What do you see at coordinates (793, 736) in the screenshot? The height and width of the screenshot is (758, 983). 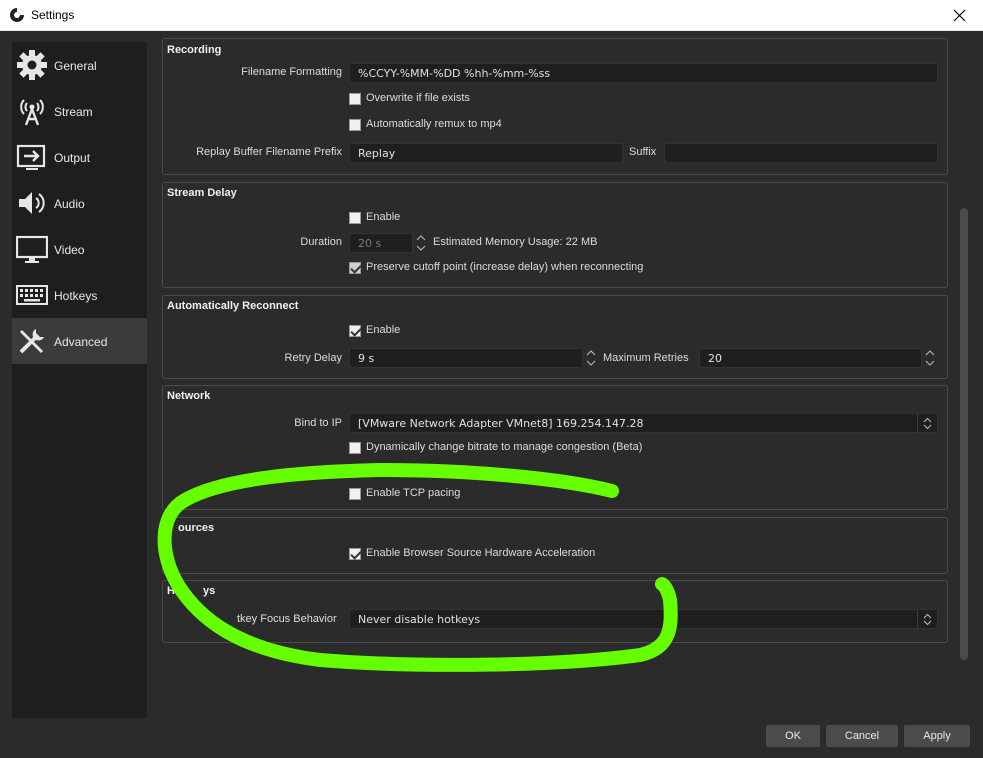 I see `ok-button: OK` at bounding box center [793, 736].